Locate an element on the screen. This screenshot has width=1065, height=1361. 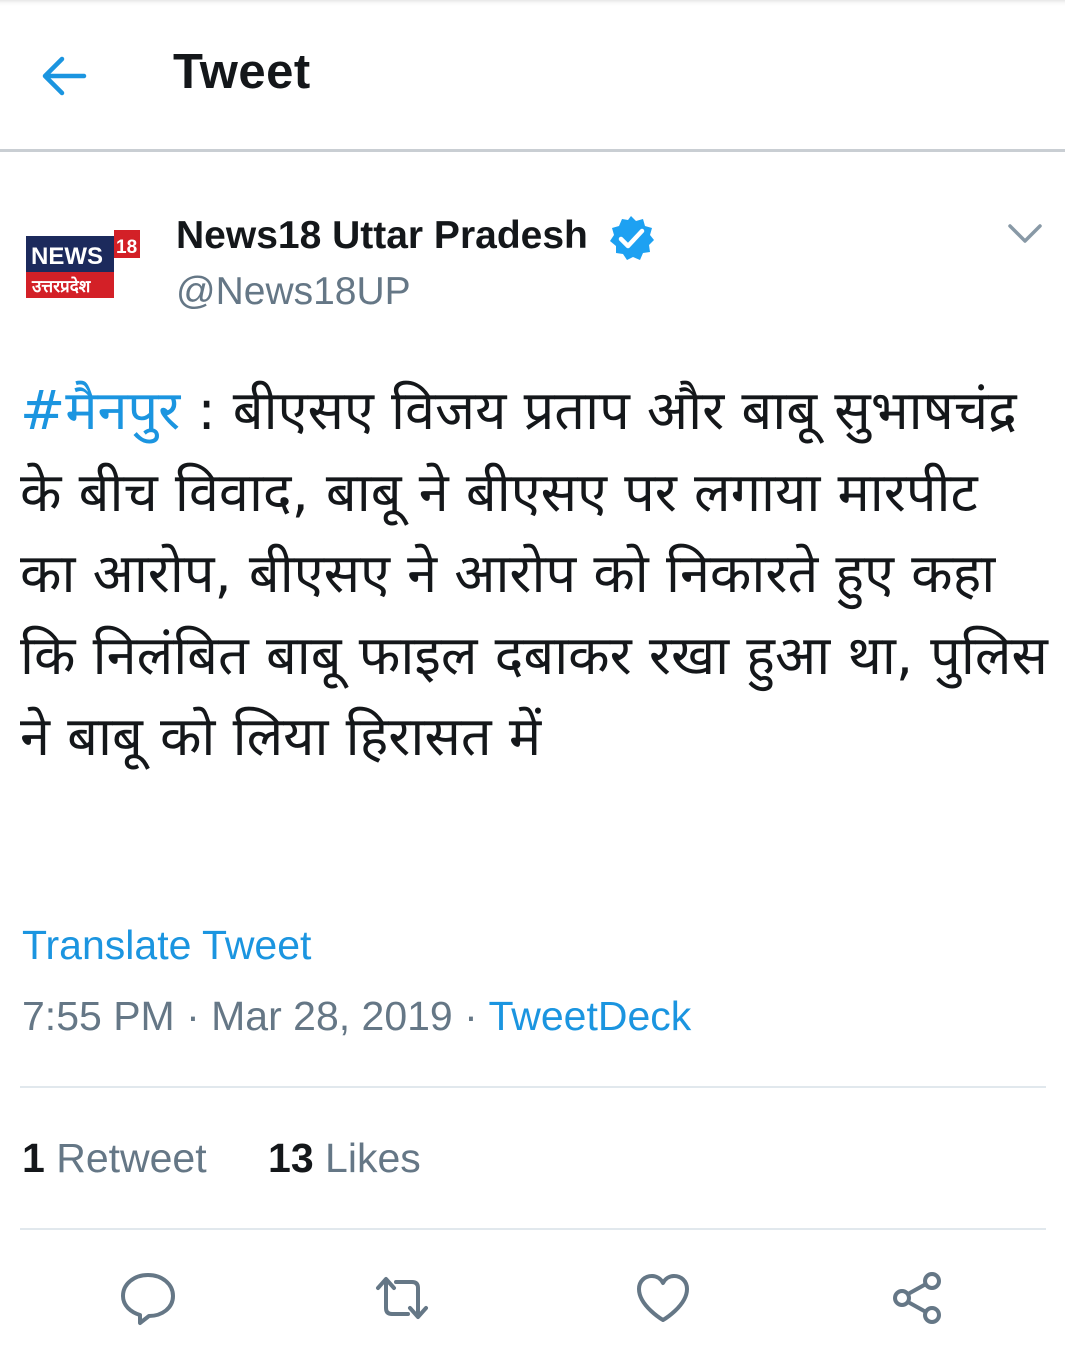
retweets-label: Retweet is located at coordinates (125, 1158).